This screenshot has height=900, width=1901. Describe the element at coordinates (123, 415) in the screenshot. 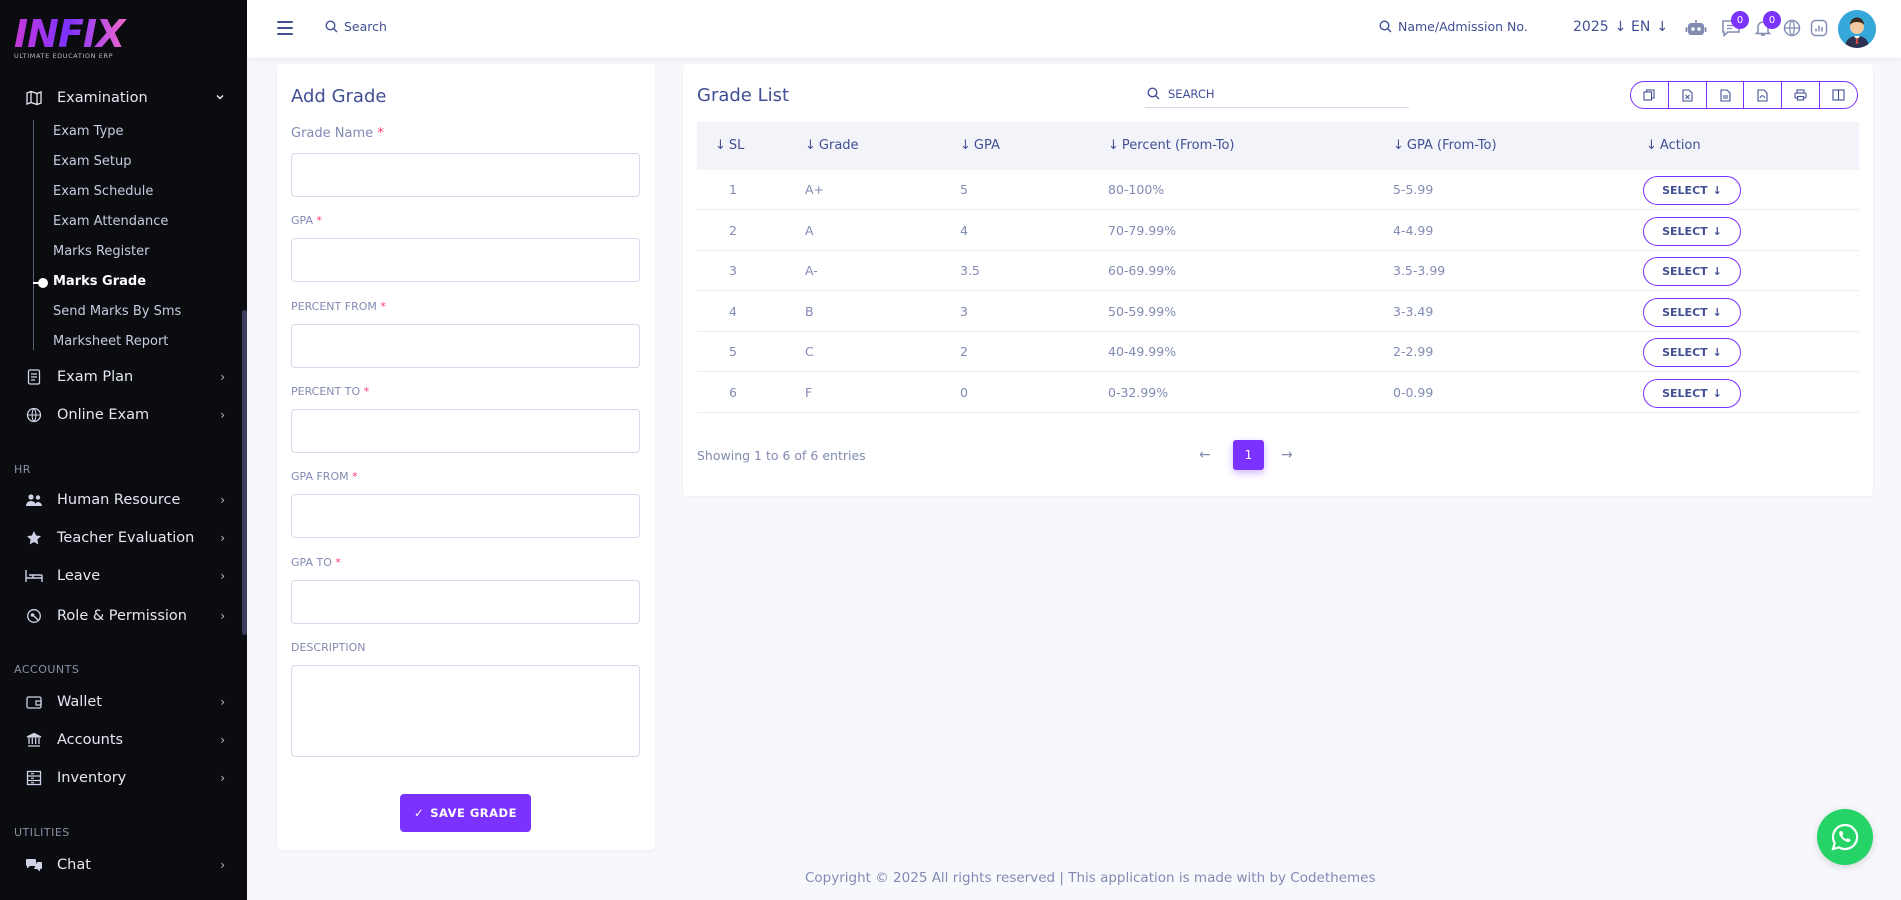

I see `sidebar-item-online-exam: Online Exam ›` at that location.